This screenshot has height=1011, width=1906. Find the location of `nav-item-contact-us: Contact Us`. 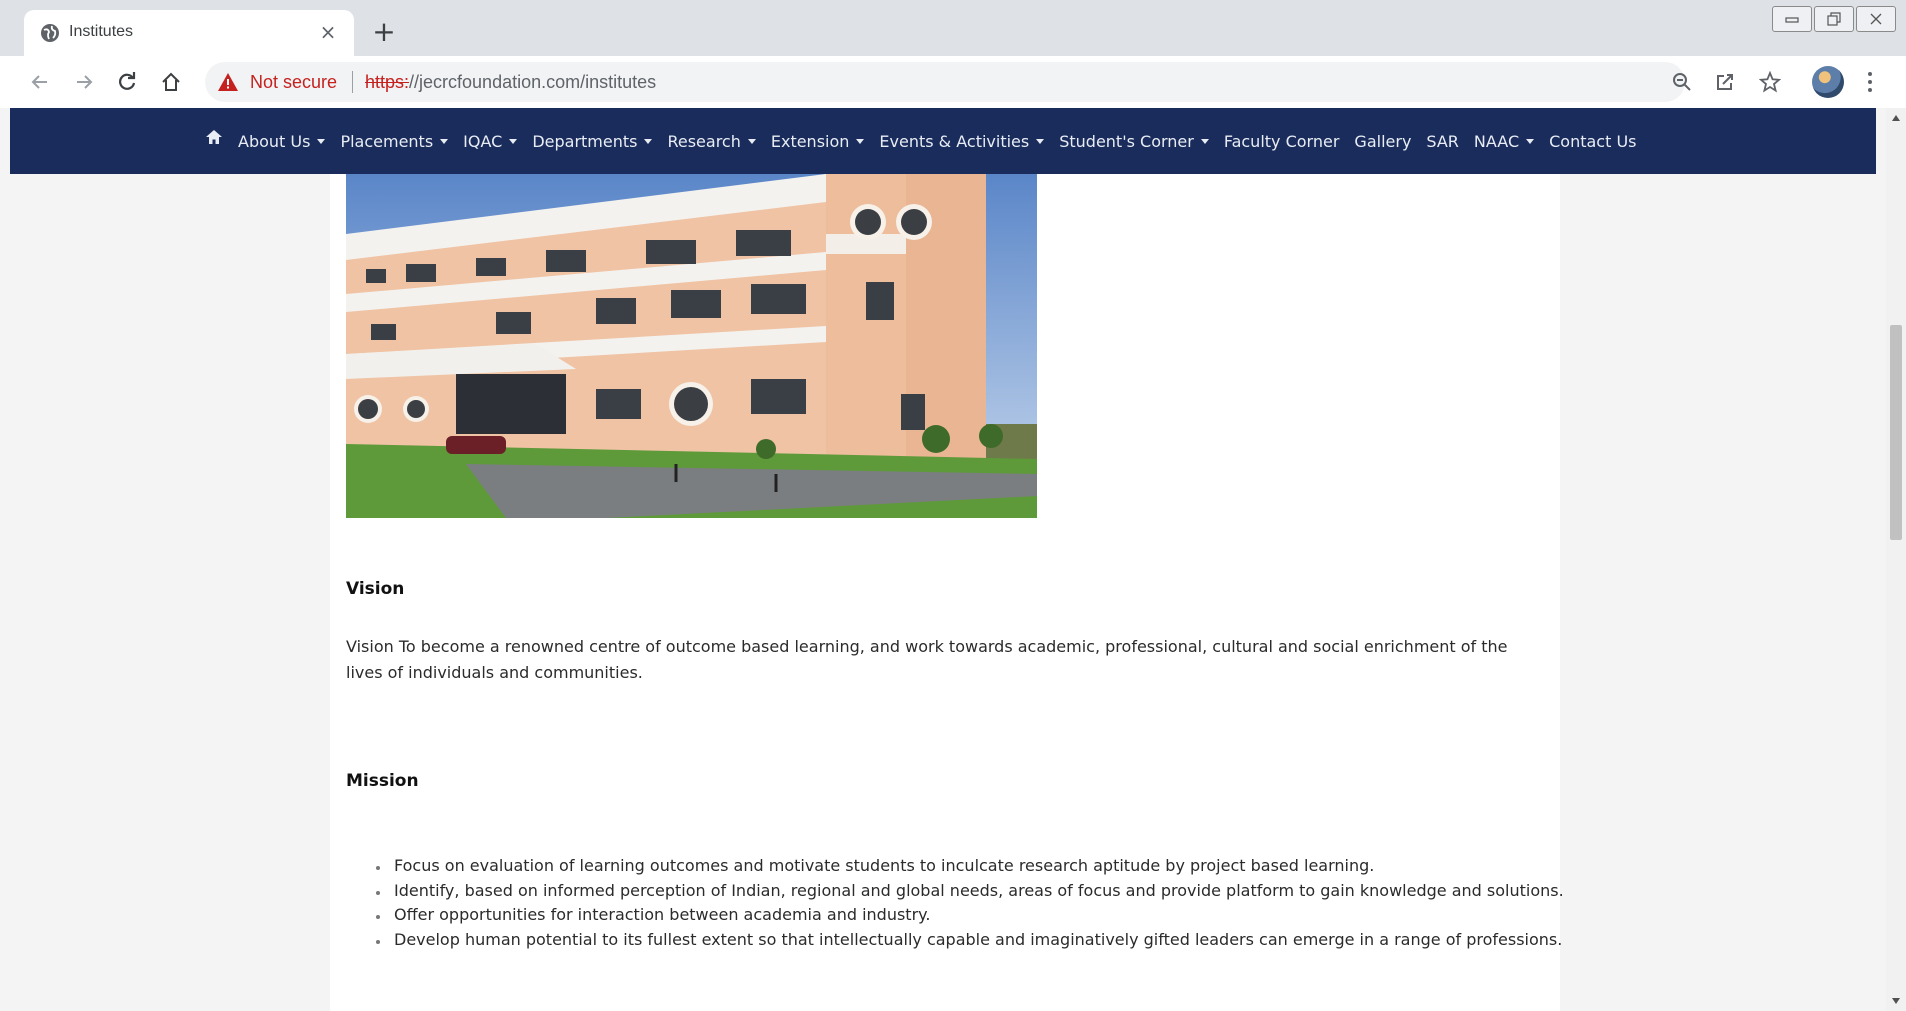

nav-item-contact-us: Contact Us is located at coordinates (1592, 141).